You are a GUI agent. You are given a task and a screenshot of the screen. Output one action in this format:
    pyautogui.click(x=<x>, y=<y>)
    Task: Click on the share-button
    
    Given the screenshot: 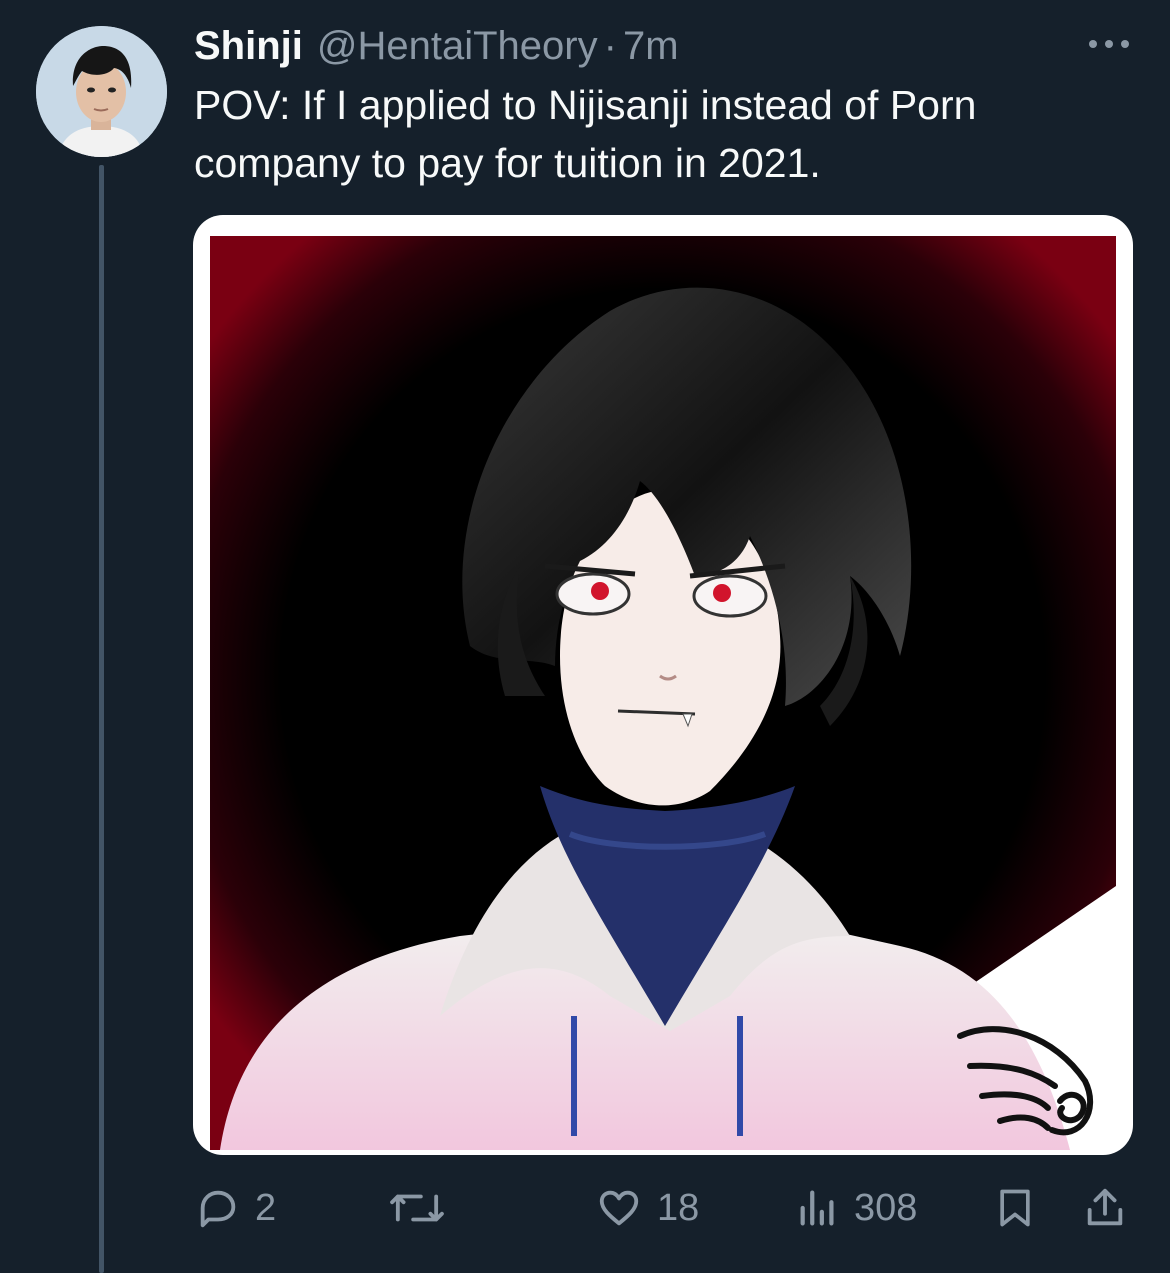 What is the action you would take?
    pyautogui.click(x=1105, y=1208)
    